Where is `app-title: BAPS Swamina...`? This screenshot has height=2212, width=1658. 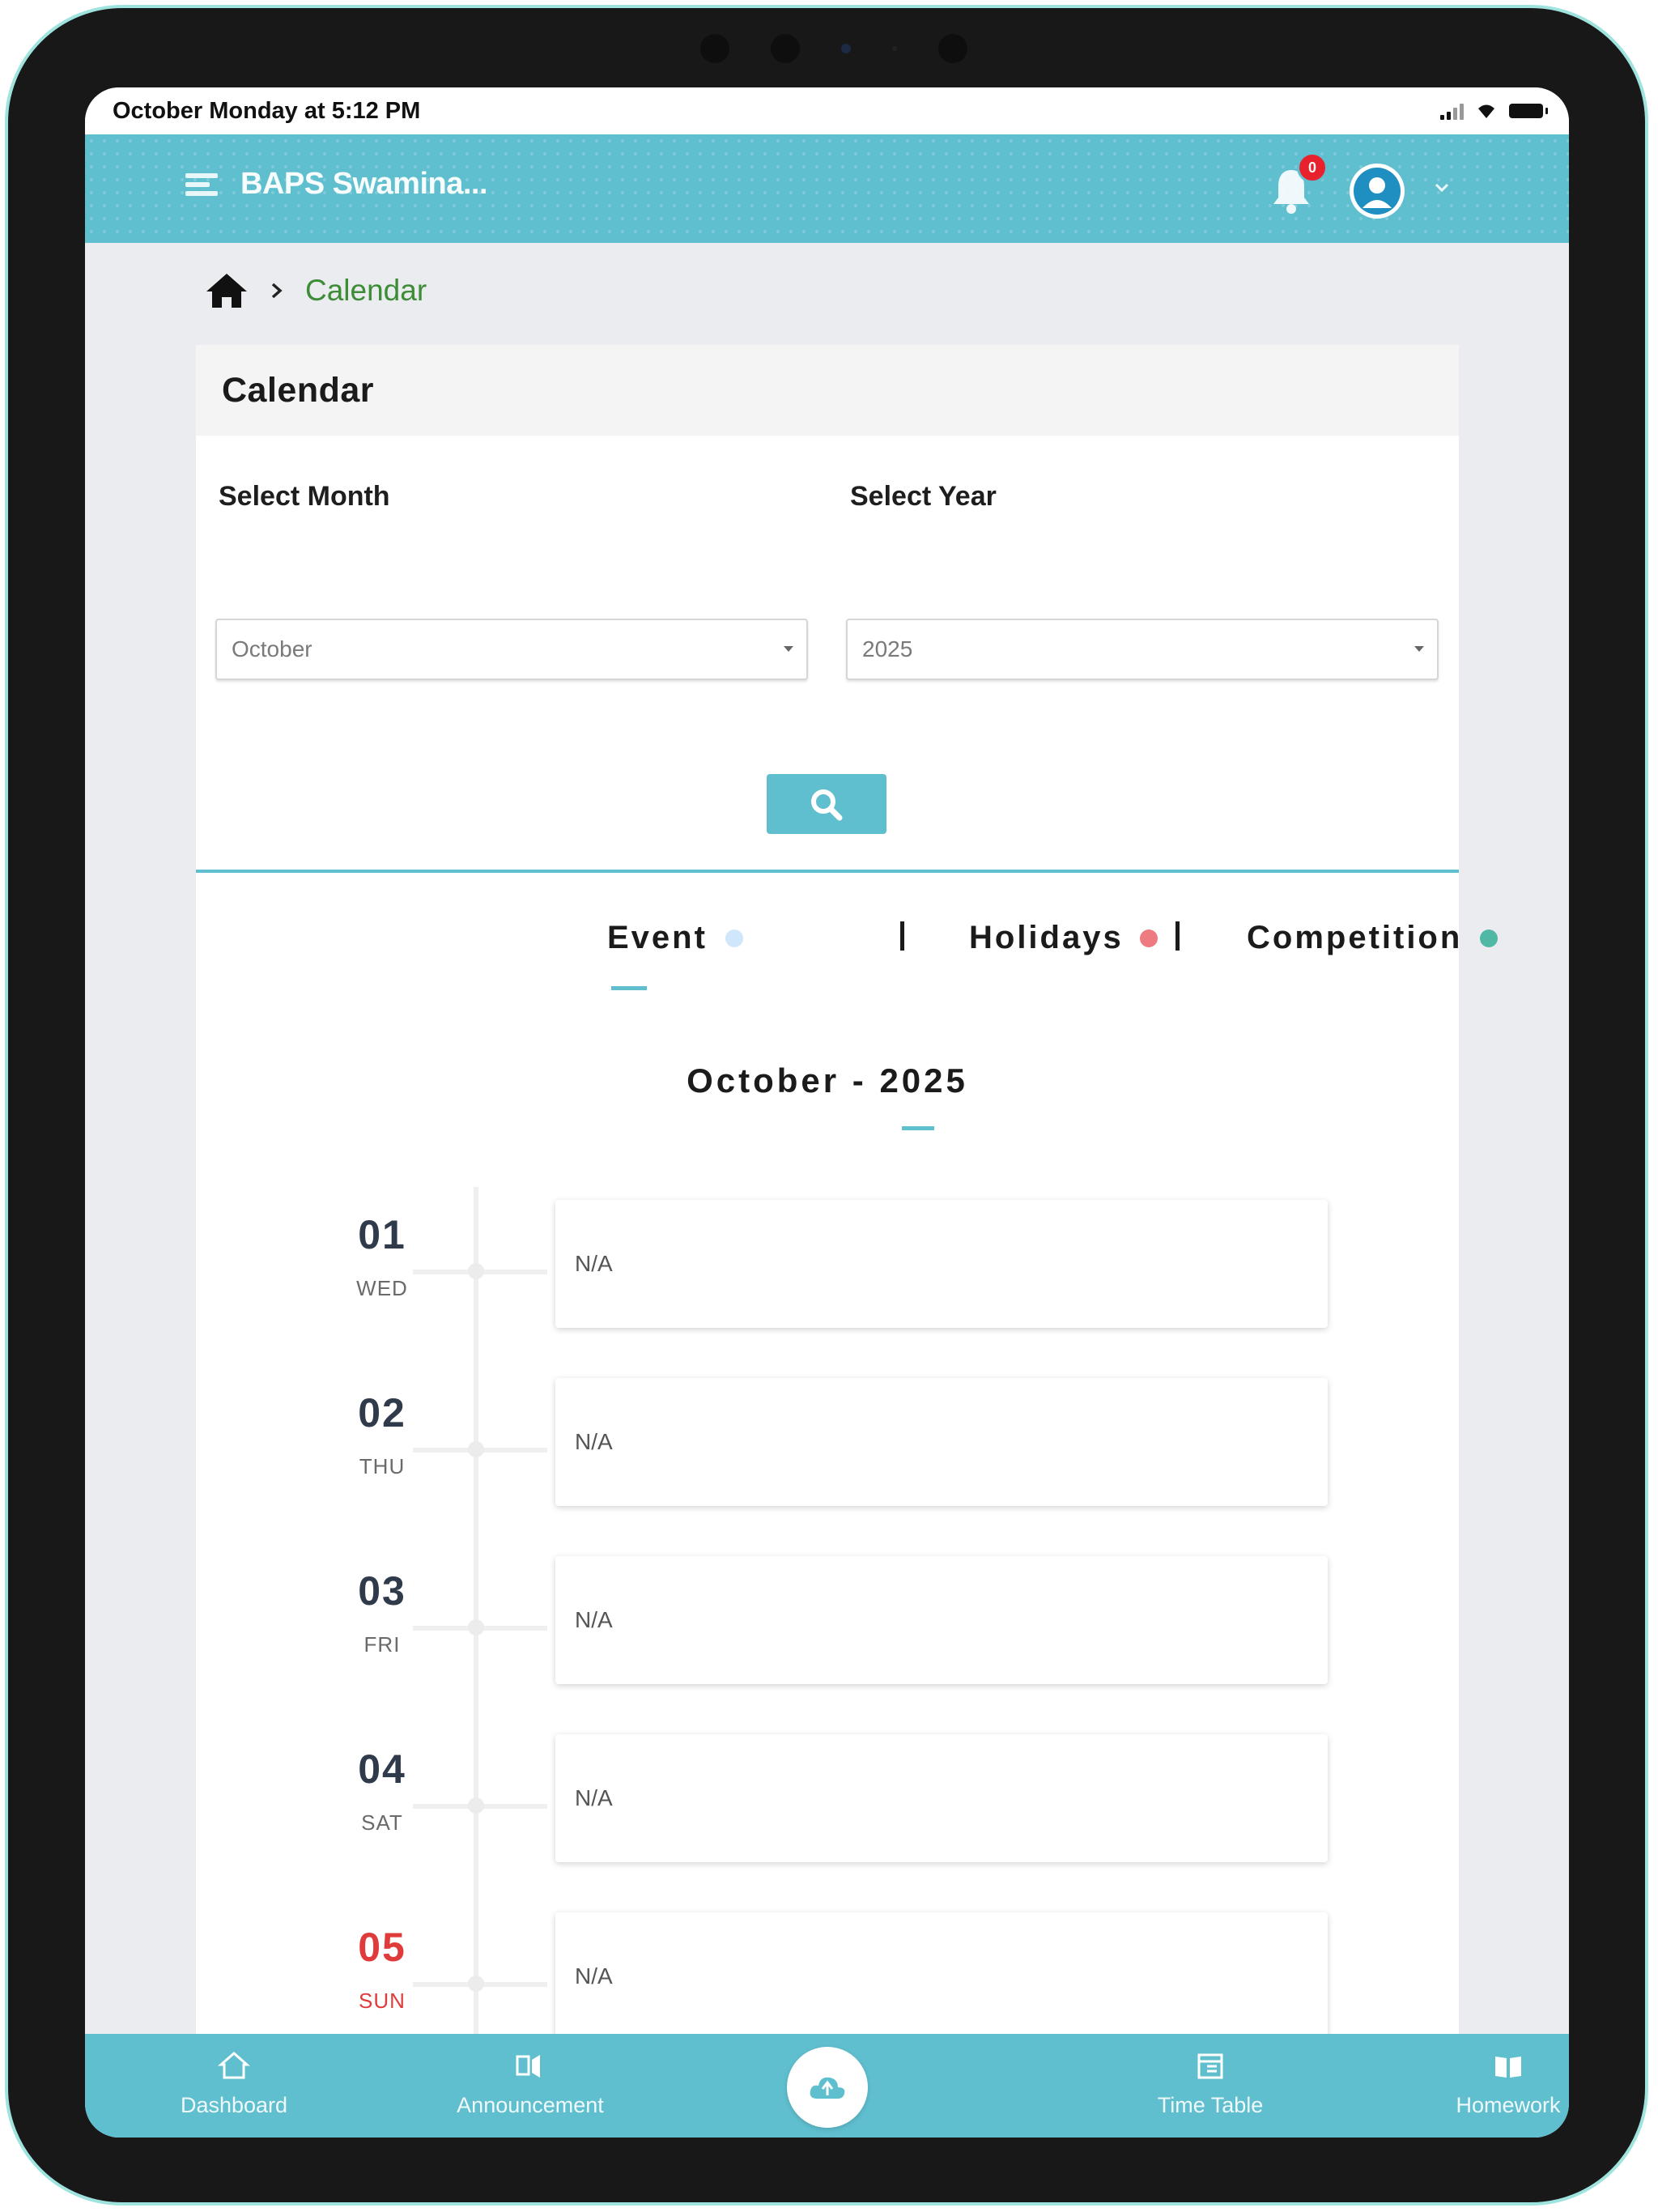
app-title: BAPS Swamina... is located at coordinates (364, 184).